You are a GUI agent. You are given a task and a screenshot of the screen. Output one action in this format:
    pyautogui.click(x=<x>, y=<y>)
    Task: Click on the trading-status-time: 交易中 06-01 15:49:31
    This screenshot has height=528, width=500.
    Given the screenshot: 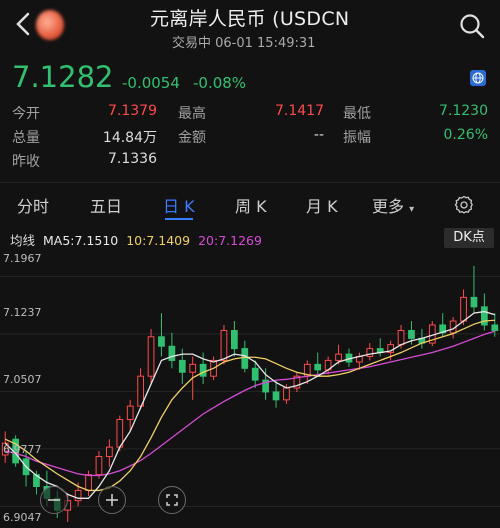 What is the action you would take?
    pyautogui.click(x=244, y=43)
    